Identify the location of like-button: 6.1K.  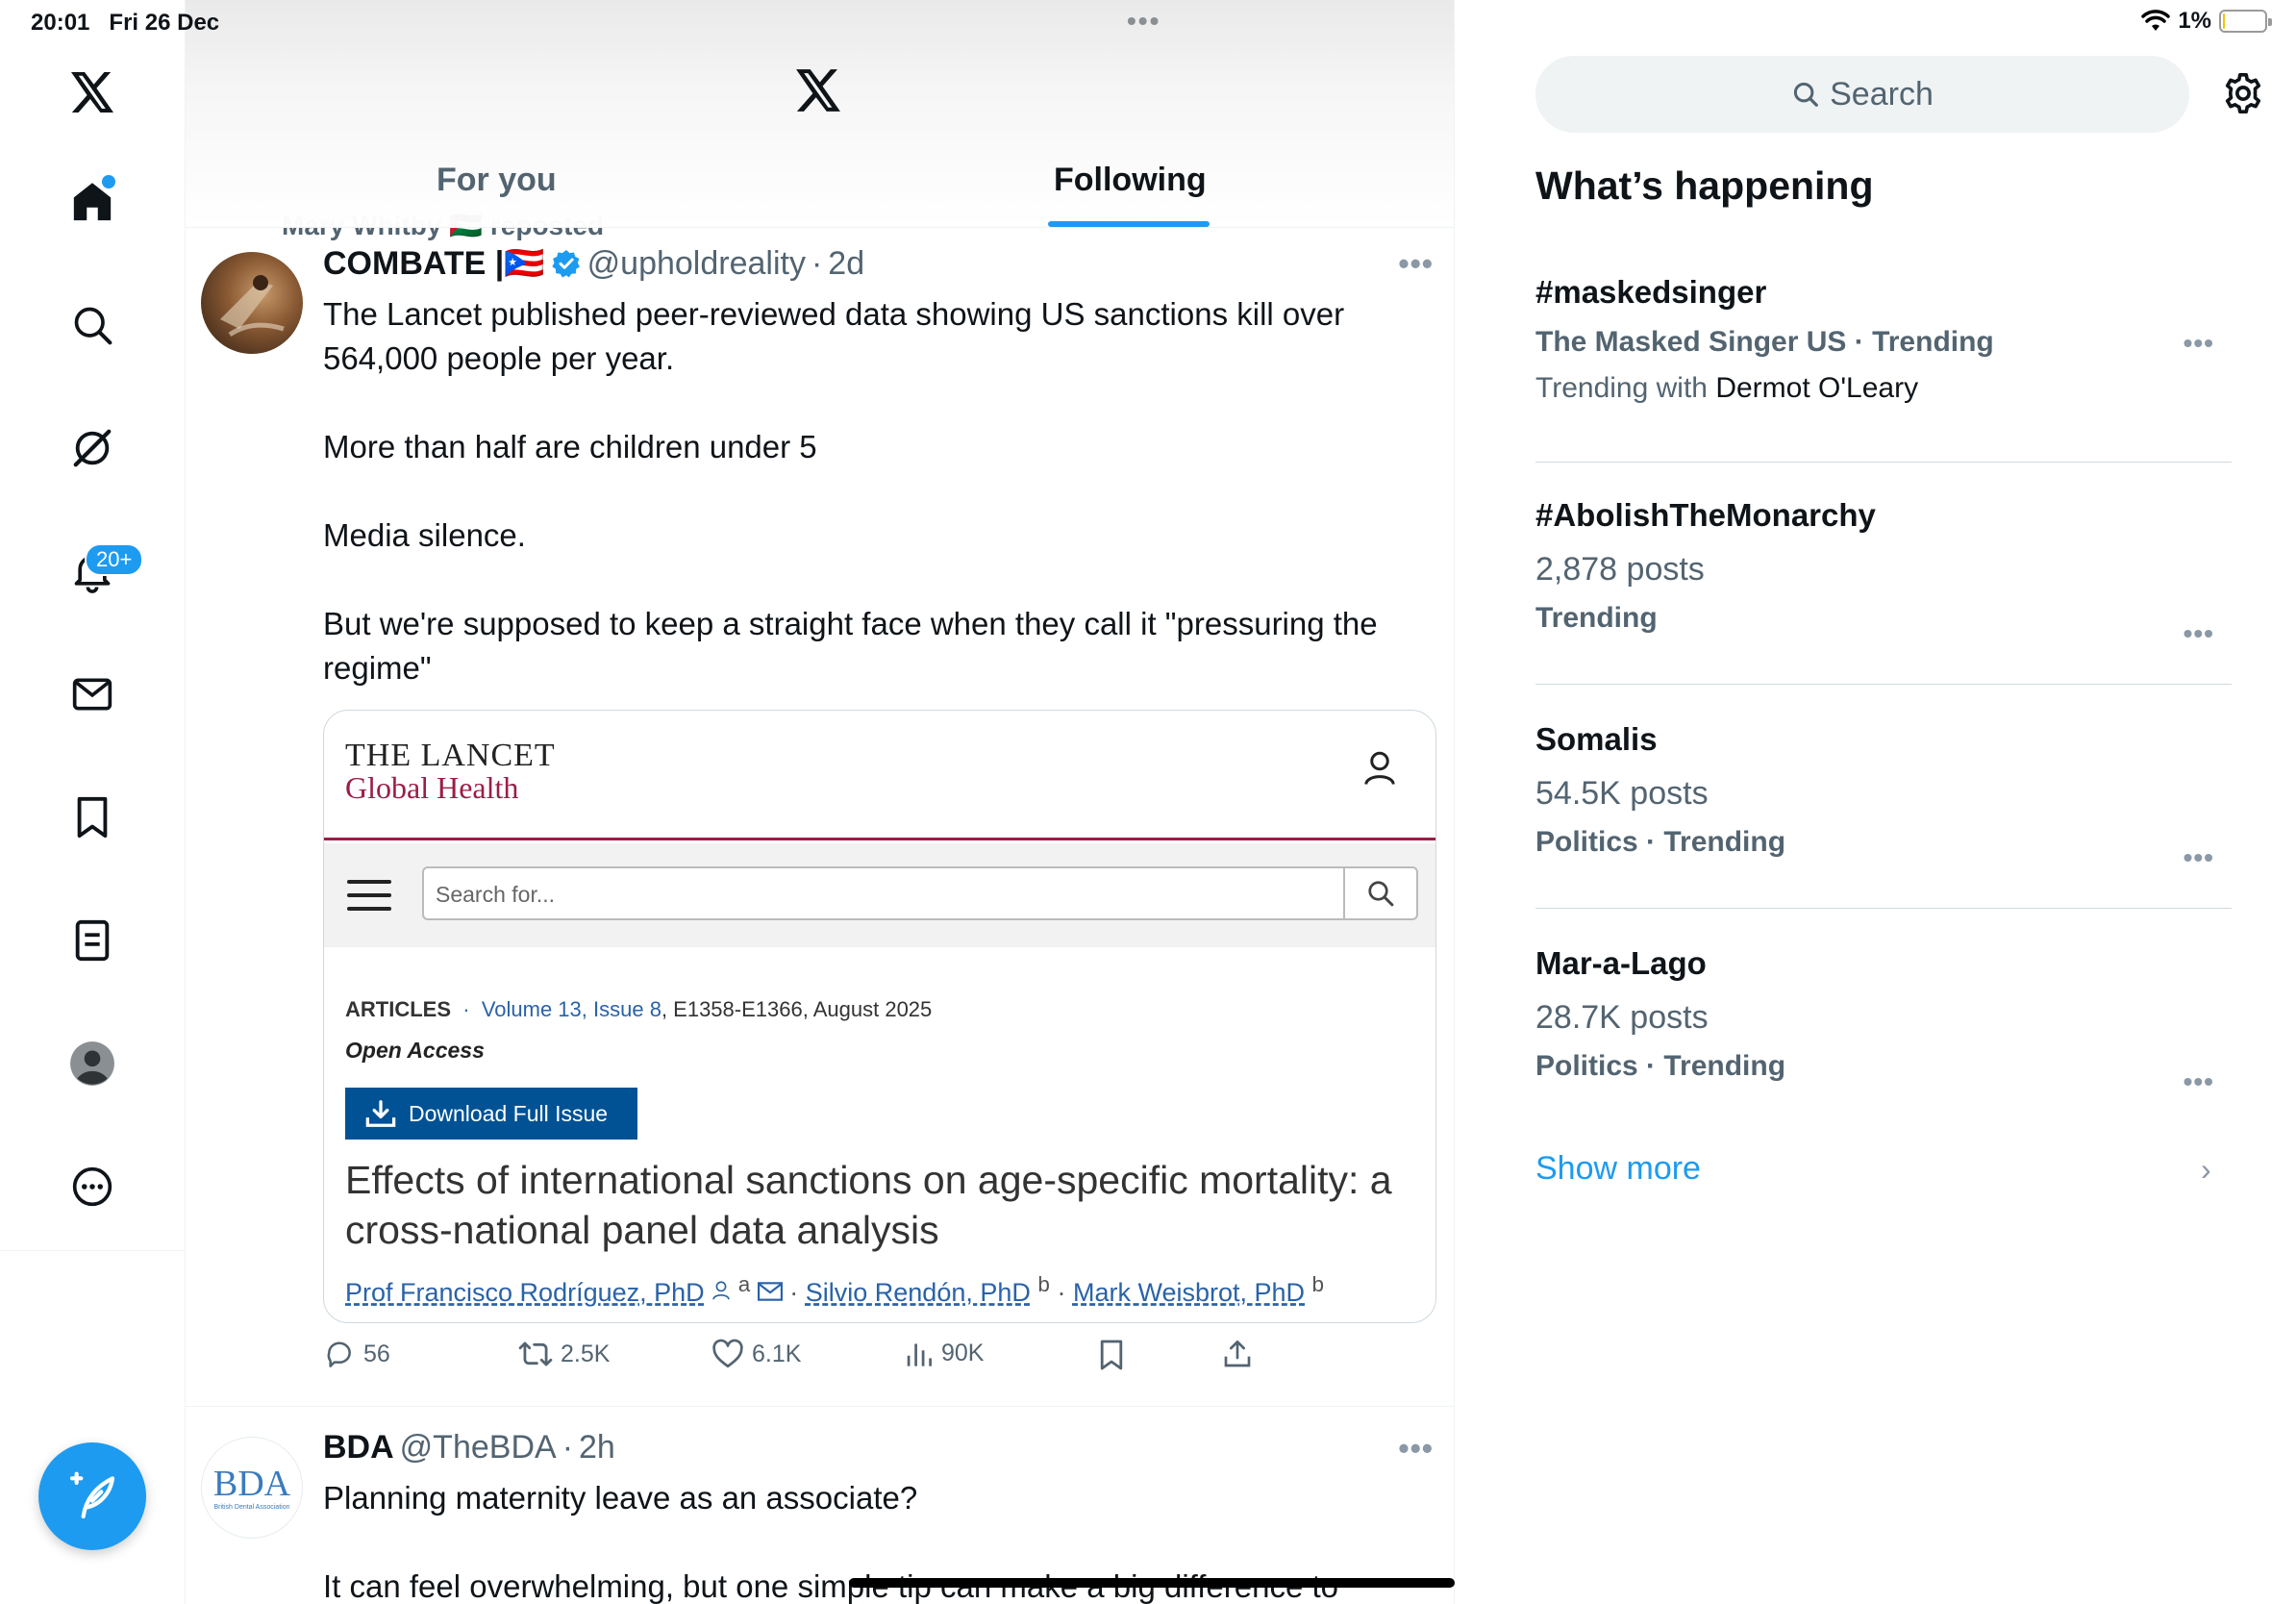
(756, 1354).